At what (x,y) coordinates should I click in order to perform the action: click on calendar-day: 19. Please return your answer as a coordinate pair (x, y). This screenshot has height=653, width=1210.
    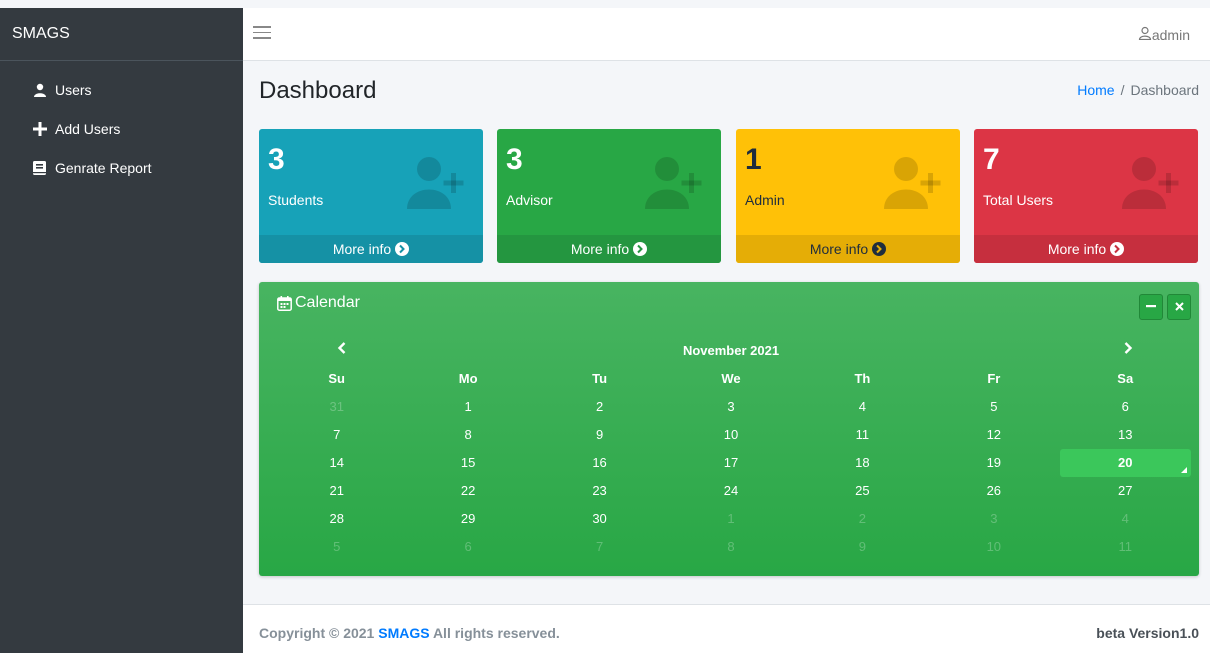
    Looking at the image, I should click on (993, 463).